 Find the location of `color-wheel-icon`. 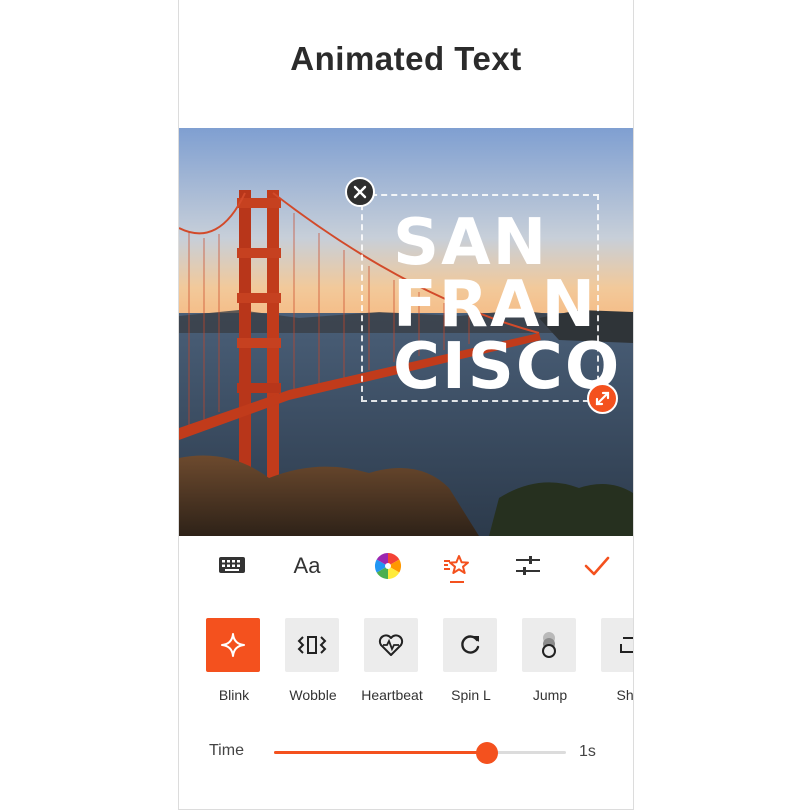

color-wheel-icon is located at coordinates (388, 566).